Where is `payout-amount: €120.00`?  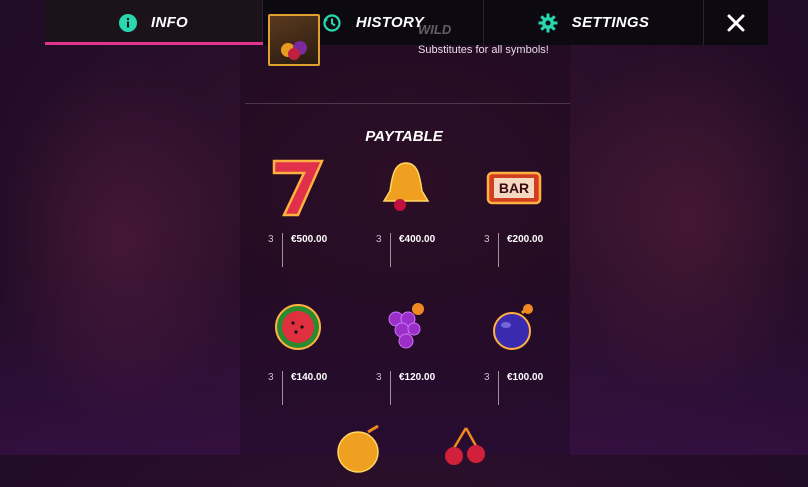
payout-amount: €120.00 is located at coordinates (417, 377).